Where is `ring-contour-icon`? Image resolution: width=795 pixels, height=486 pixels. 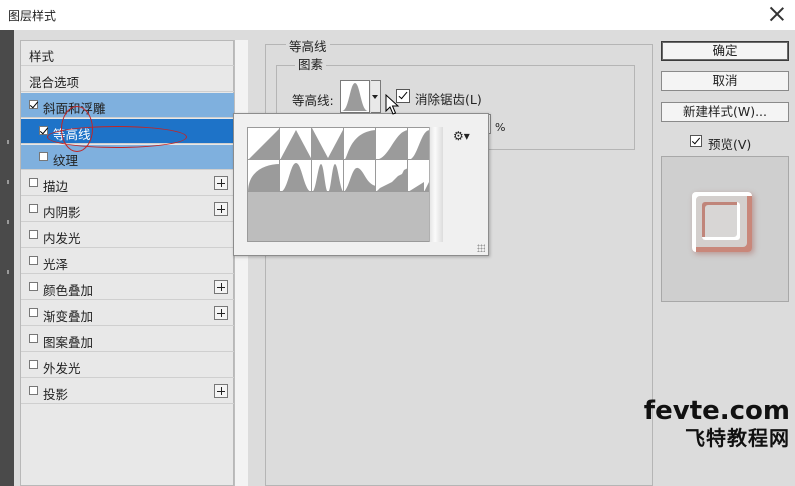
ring-contour-icon is located at coordinates (296, 177).